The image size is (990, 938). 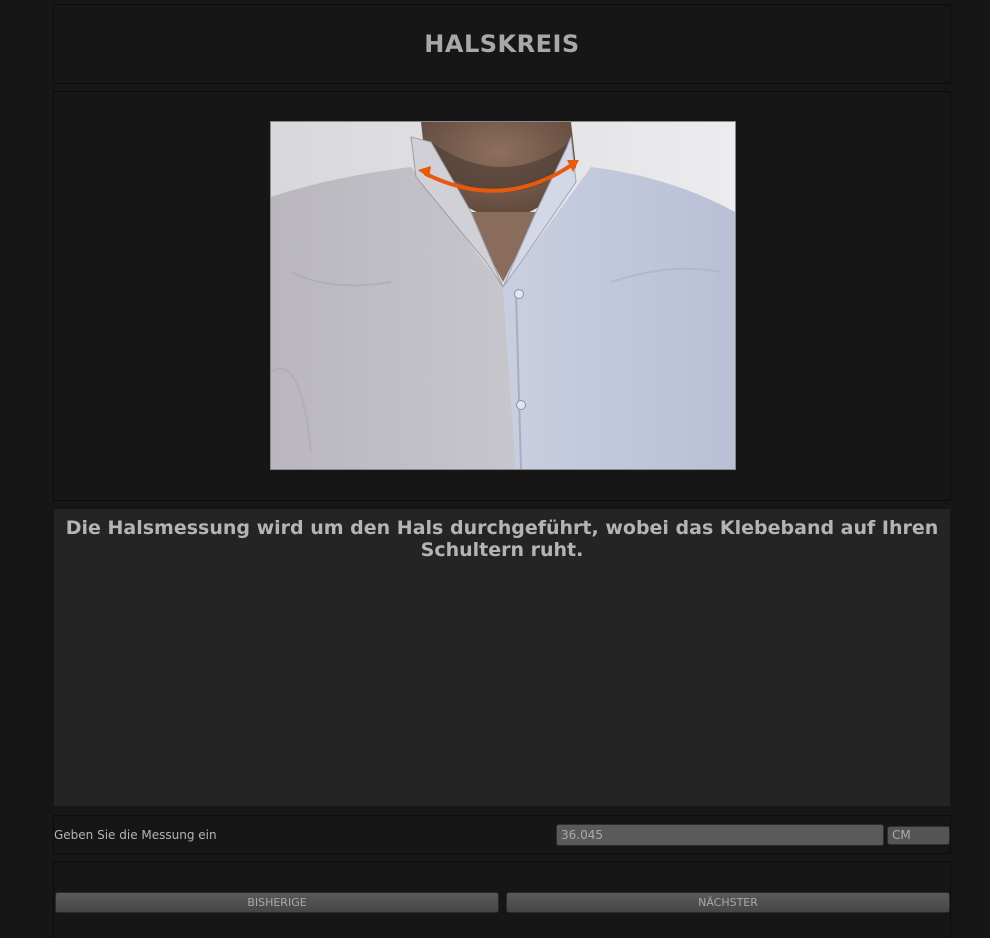 I want to click on title-panel: HALSKREIS, so click(x=502, y=44).